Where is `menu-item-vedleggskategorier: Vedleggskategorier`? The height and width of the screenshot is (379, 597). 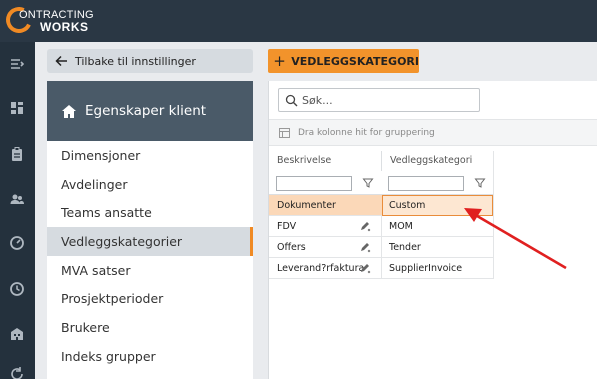
menu-item-vedleggskategorier: Vedleggskategorier is located at coordinates (150, 241).